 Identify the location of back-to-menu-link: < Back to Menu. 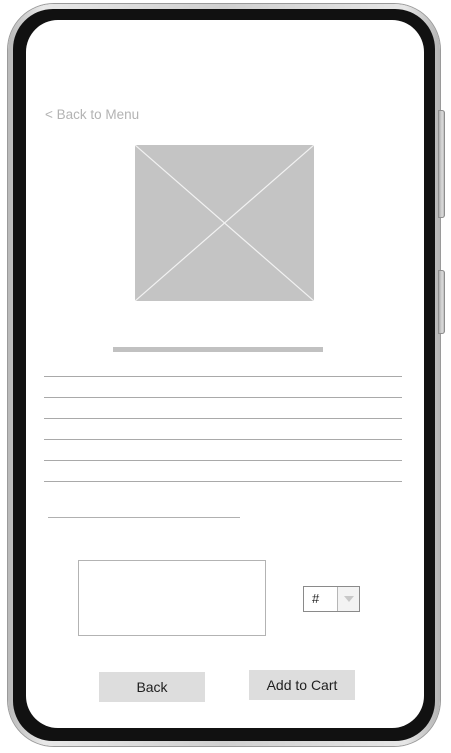
(92, 114).